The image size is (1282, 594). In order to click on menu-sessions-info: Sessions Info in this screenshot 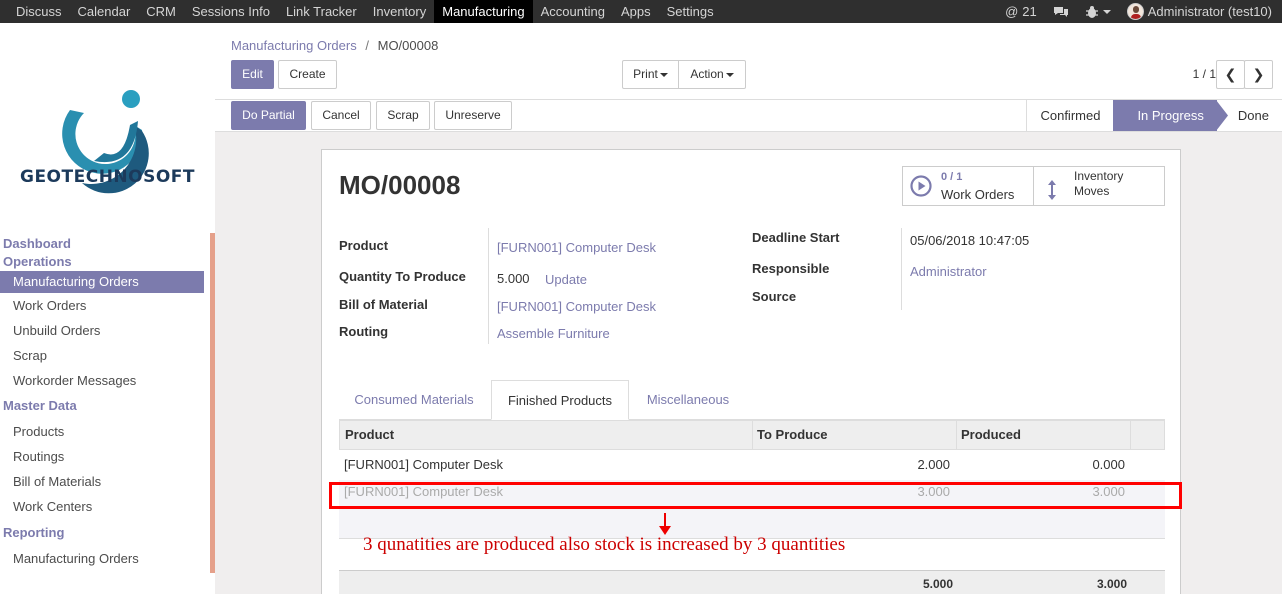, I will do `click(231, 11)`.